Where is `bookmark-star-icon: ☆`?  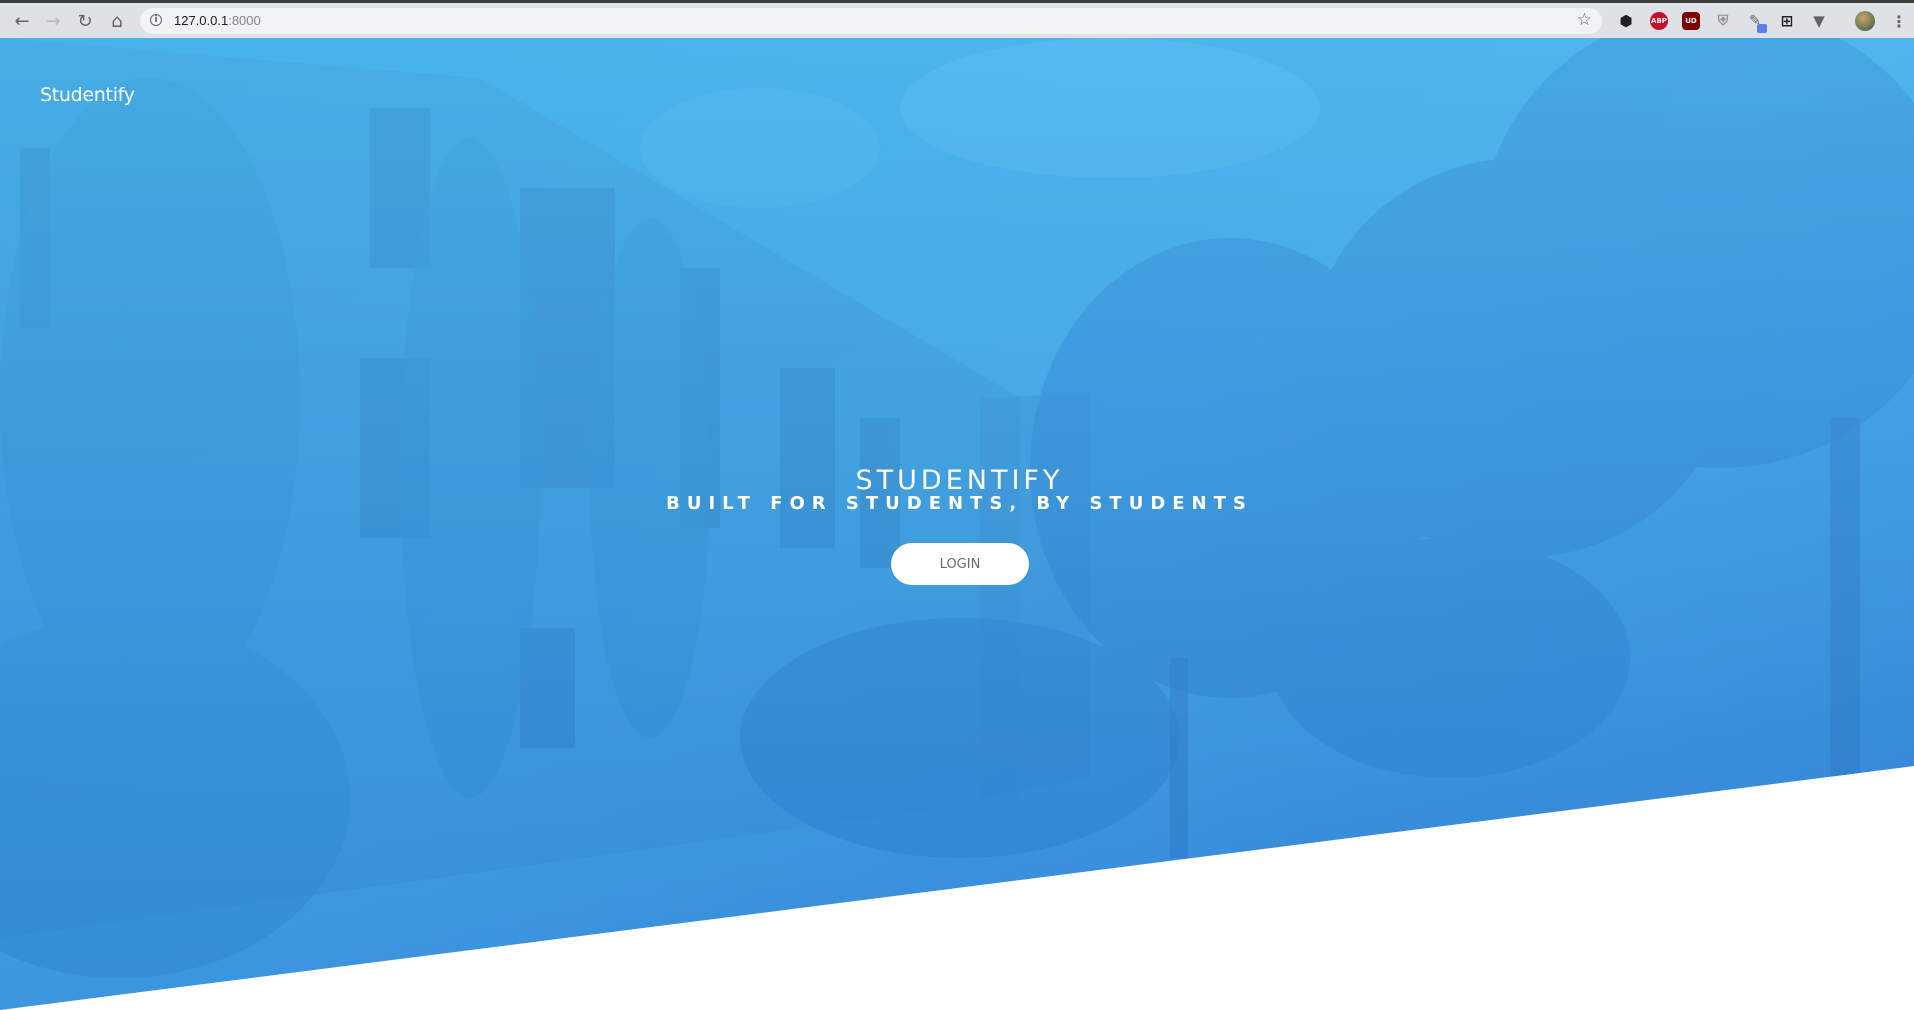
bookmark-star-icon: ☆ is located at coordinates (1584, 20).